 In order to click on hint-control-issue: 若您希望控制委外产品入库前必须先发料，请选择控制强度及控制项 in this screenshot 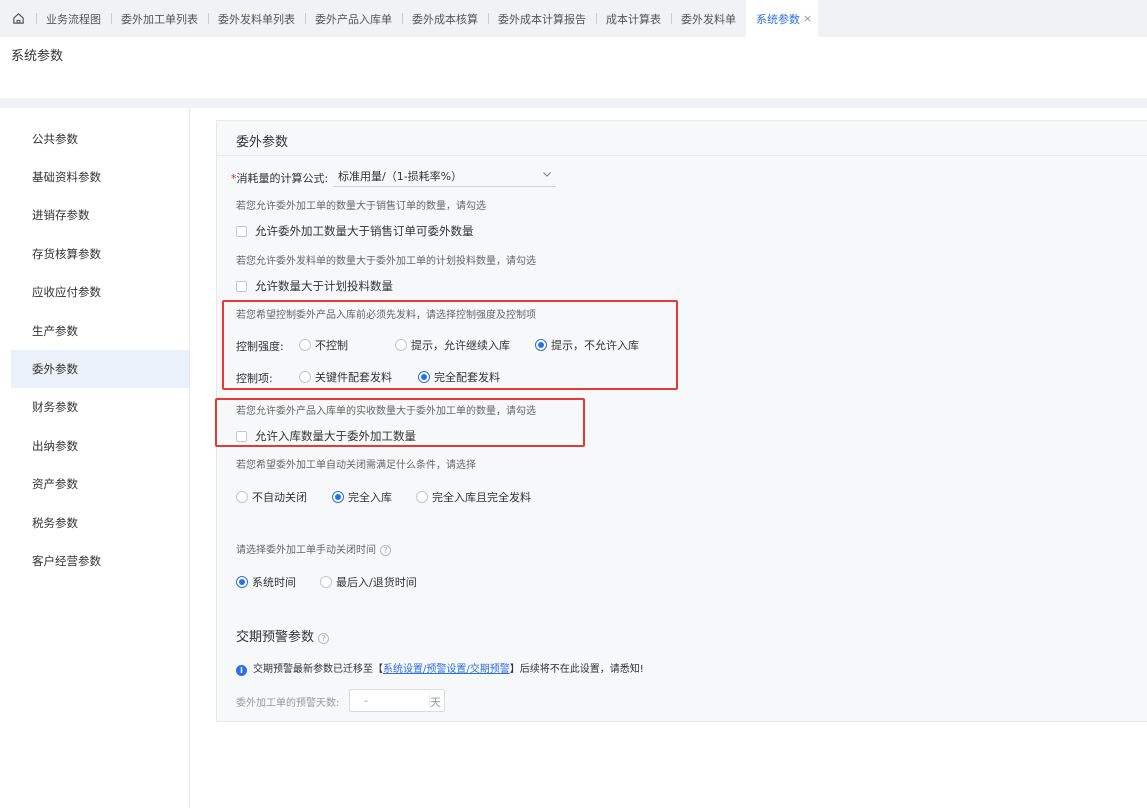, I will do `click(386, 315)`.